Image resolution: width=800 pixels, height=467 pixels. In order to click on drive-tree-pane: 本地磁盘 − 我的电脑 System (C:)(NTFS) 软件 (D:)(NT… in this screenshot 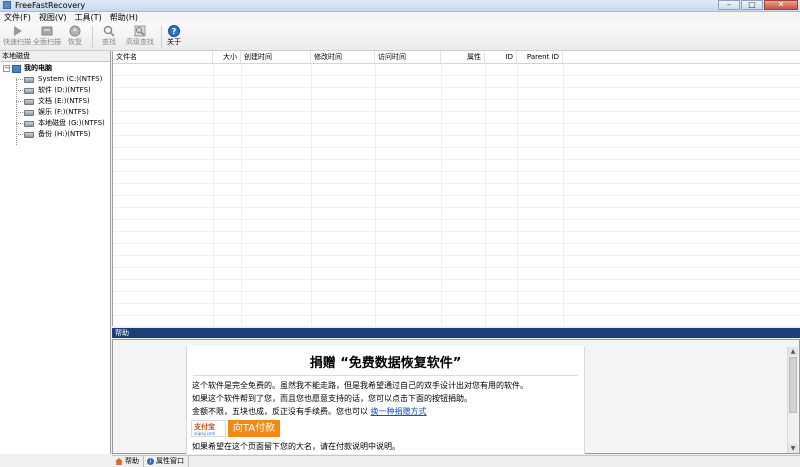, I will do `click(55, 252)`.